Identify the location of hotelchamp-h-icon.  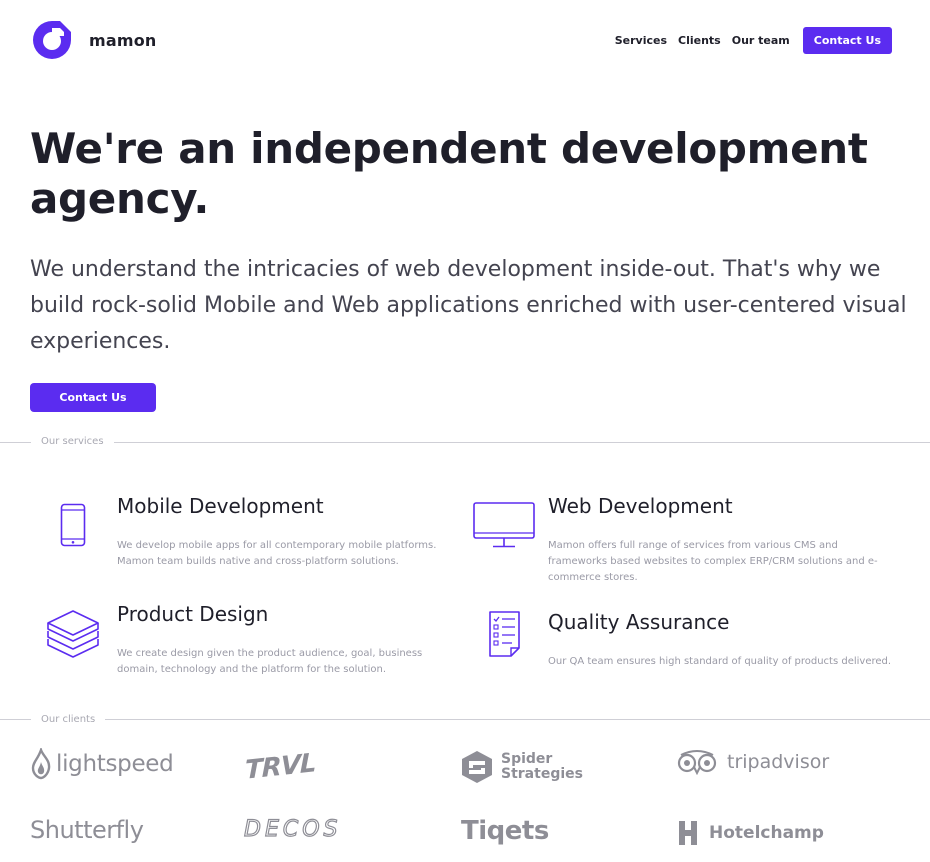
(688, 833).